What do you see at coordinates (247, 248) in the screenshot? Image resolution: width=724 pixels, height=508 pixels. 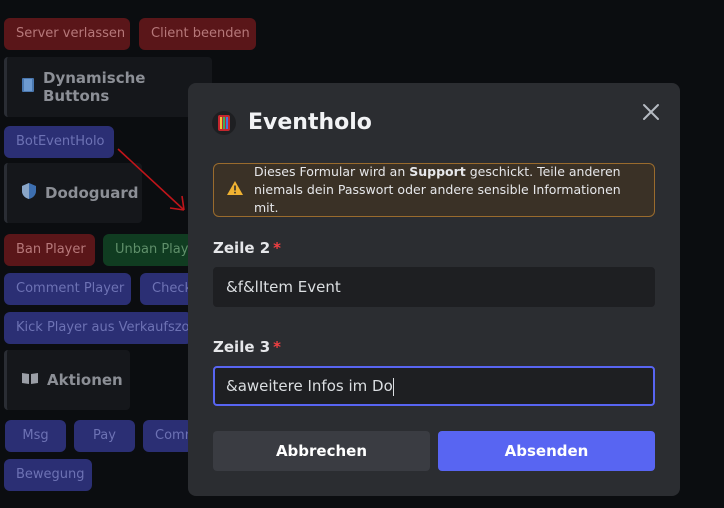 I see `field-label-zeile-2: Zeile 2 *` at bounding box center [247, 248].